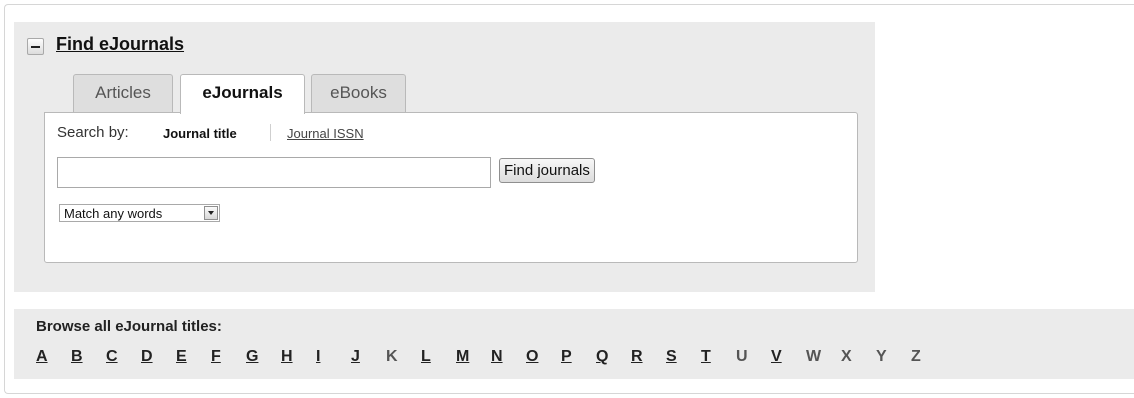  Describe the element at coordinates (368, 357) in the screenshot. I see `browse-letter-j: J` at that location.